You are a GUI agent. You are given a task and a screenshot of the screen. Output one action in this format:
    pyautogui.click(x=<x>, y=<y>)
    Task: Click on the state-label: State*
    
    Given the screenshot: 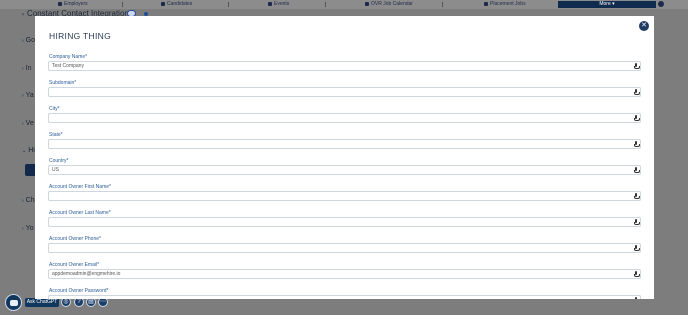 What is the action you would take?
    pyautogui.click(x=56, y=135)
    